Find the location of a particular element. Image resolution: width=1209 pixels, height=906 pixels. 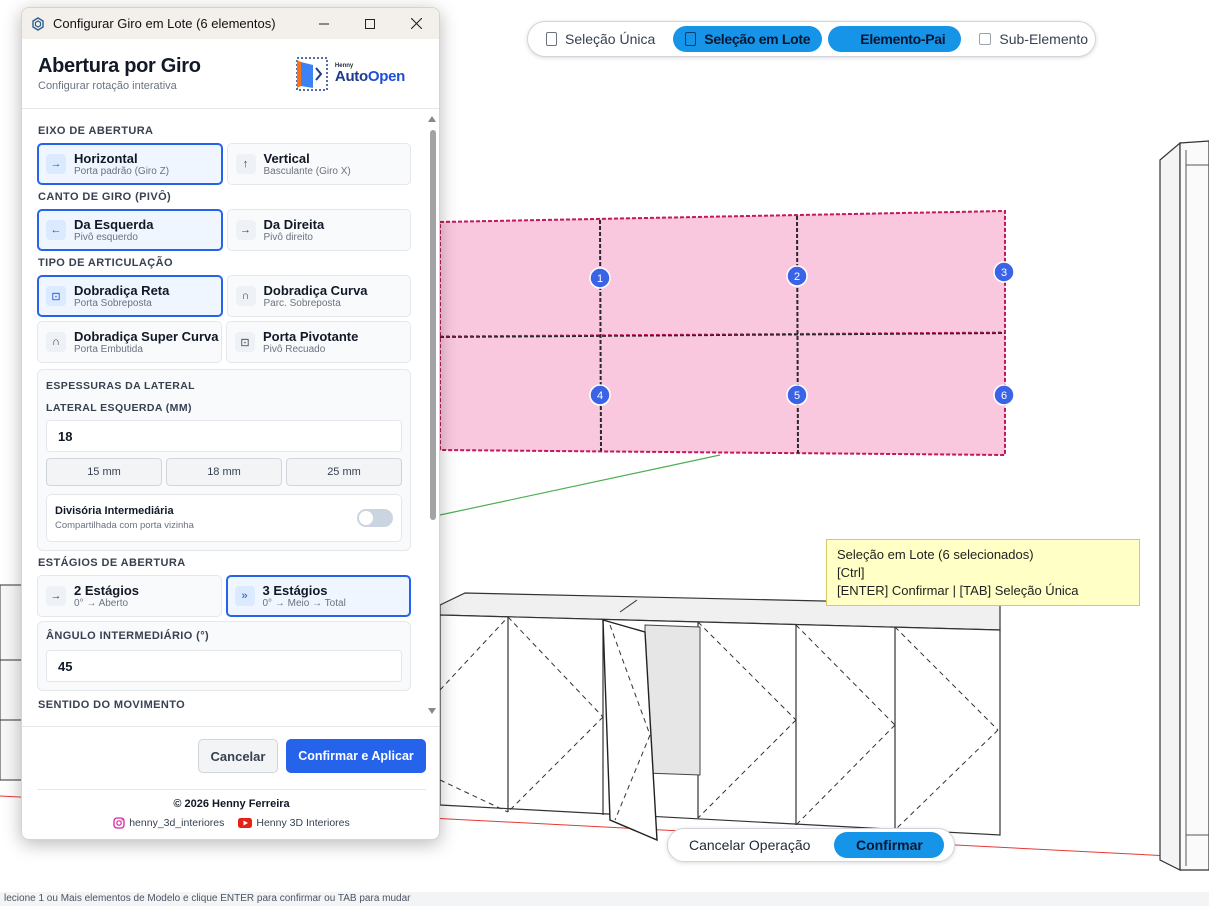

tooltip-line: [ENTER] Confirmar | [TAB] Seleção Única is located at coordinates (958, 590).